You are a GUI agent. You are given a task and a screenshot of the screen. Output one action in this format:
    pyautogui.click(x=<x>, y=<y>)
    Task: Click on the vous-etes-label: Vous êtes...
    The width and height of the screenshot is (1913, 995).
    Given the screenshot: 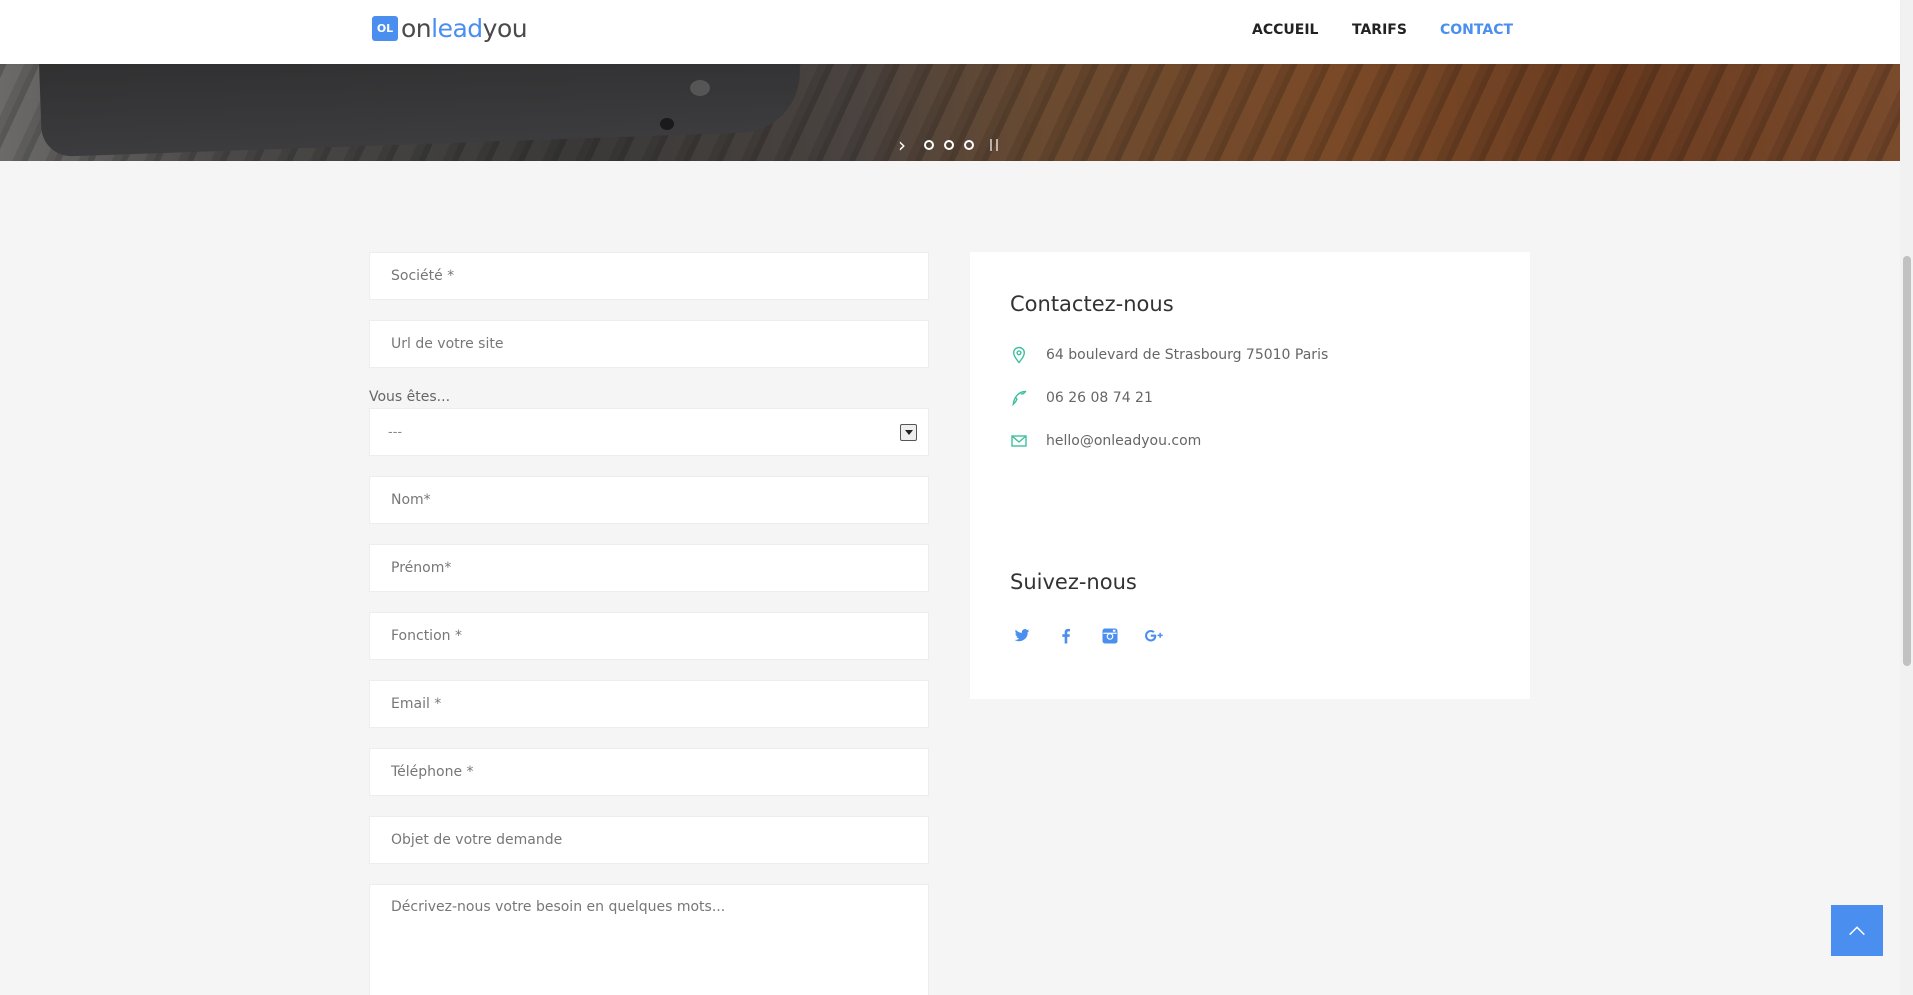 What is the action you would take?
    pyautogui.click(x=410, y=397)
    